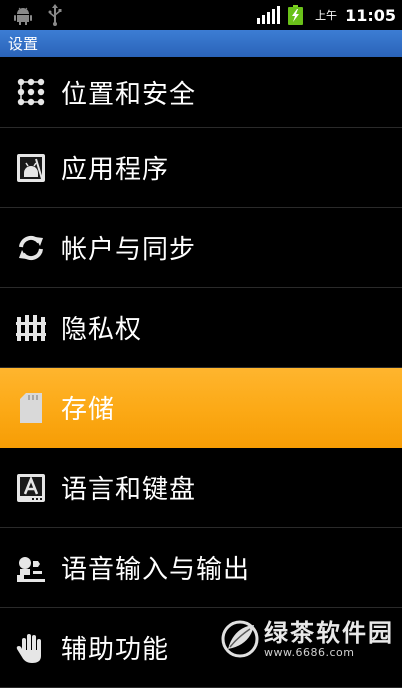 This screenshot has width=402, height=688. What do you see at coordinates (201, 408) in the screenshot?
I see `settings-item-storage: 存储` at bounding box center [201, 408].